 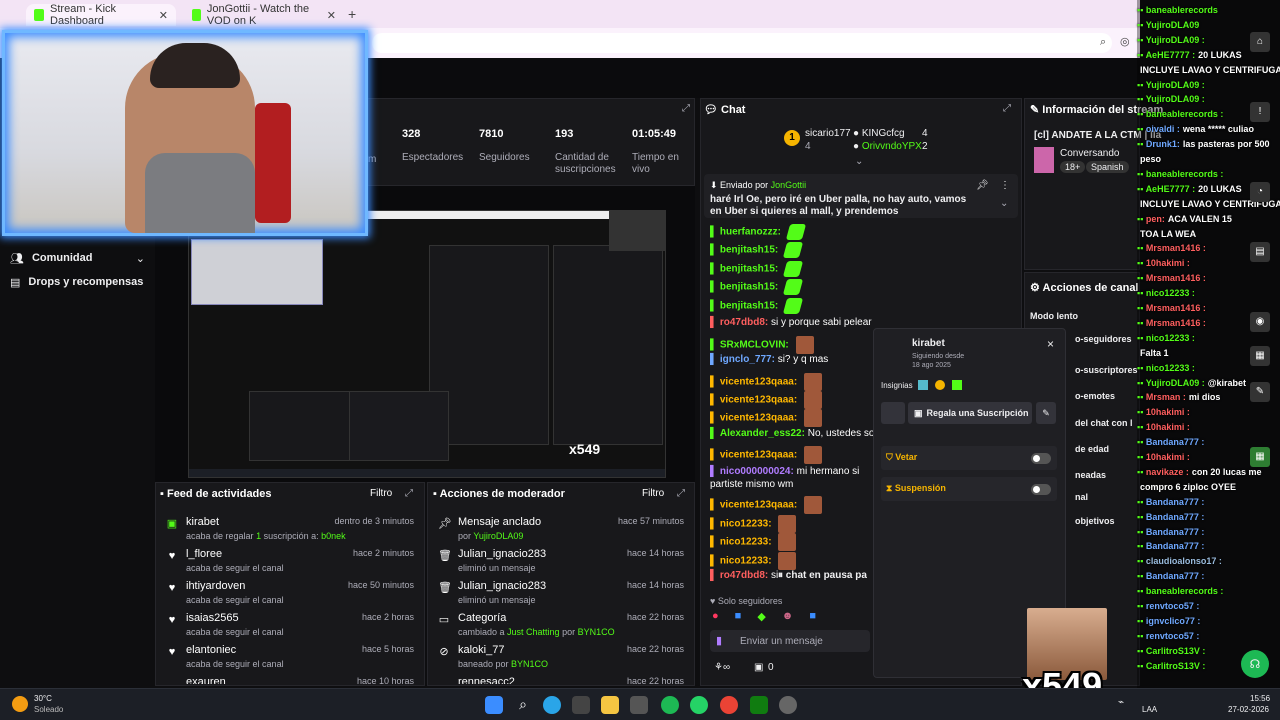 I want to click on headset-icon: ☊, so click(x=1255, y=664).